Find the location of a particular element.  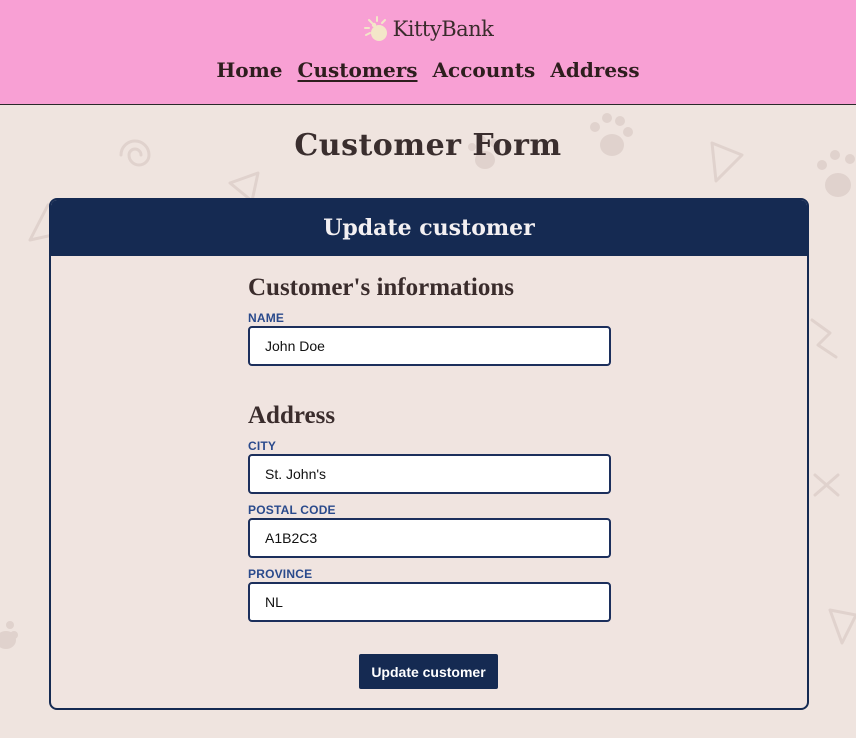

province-field is located at coordinates (429, 602).